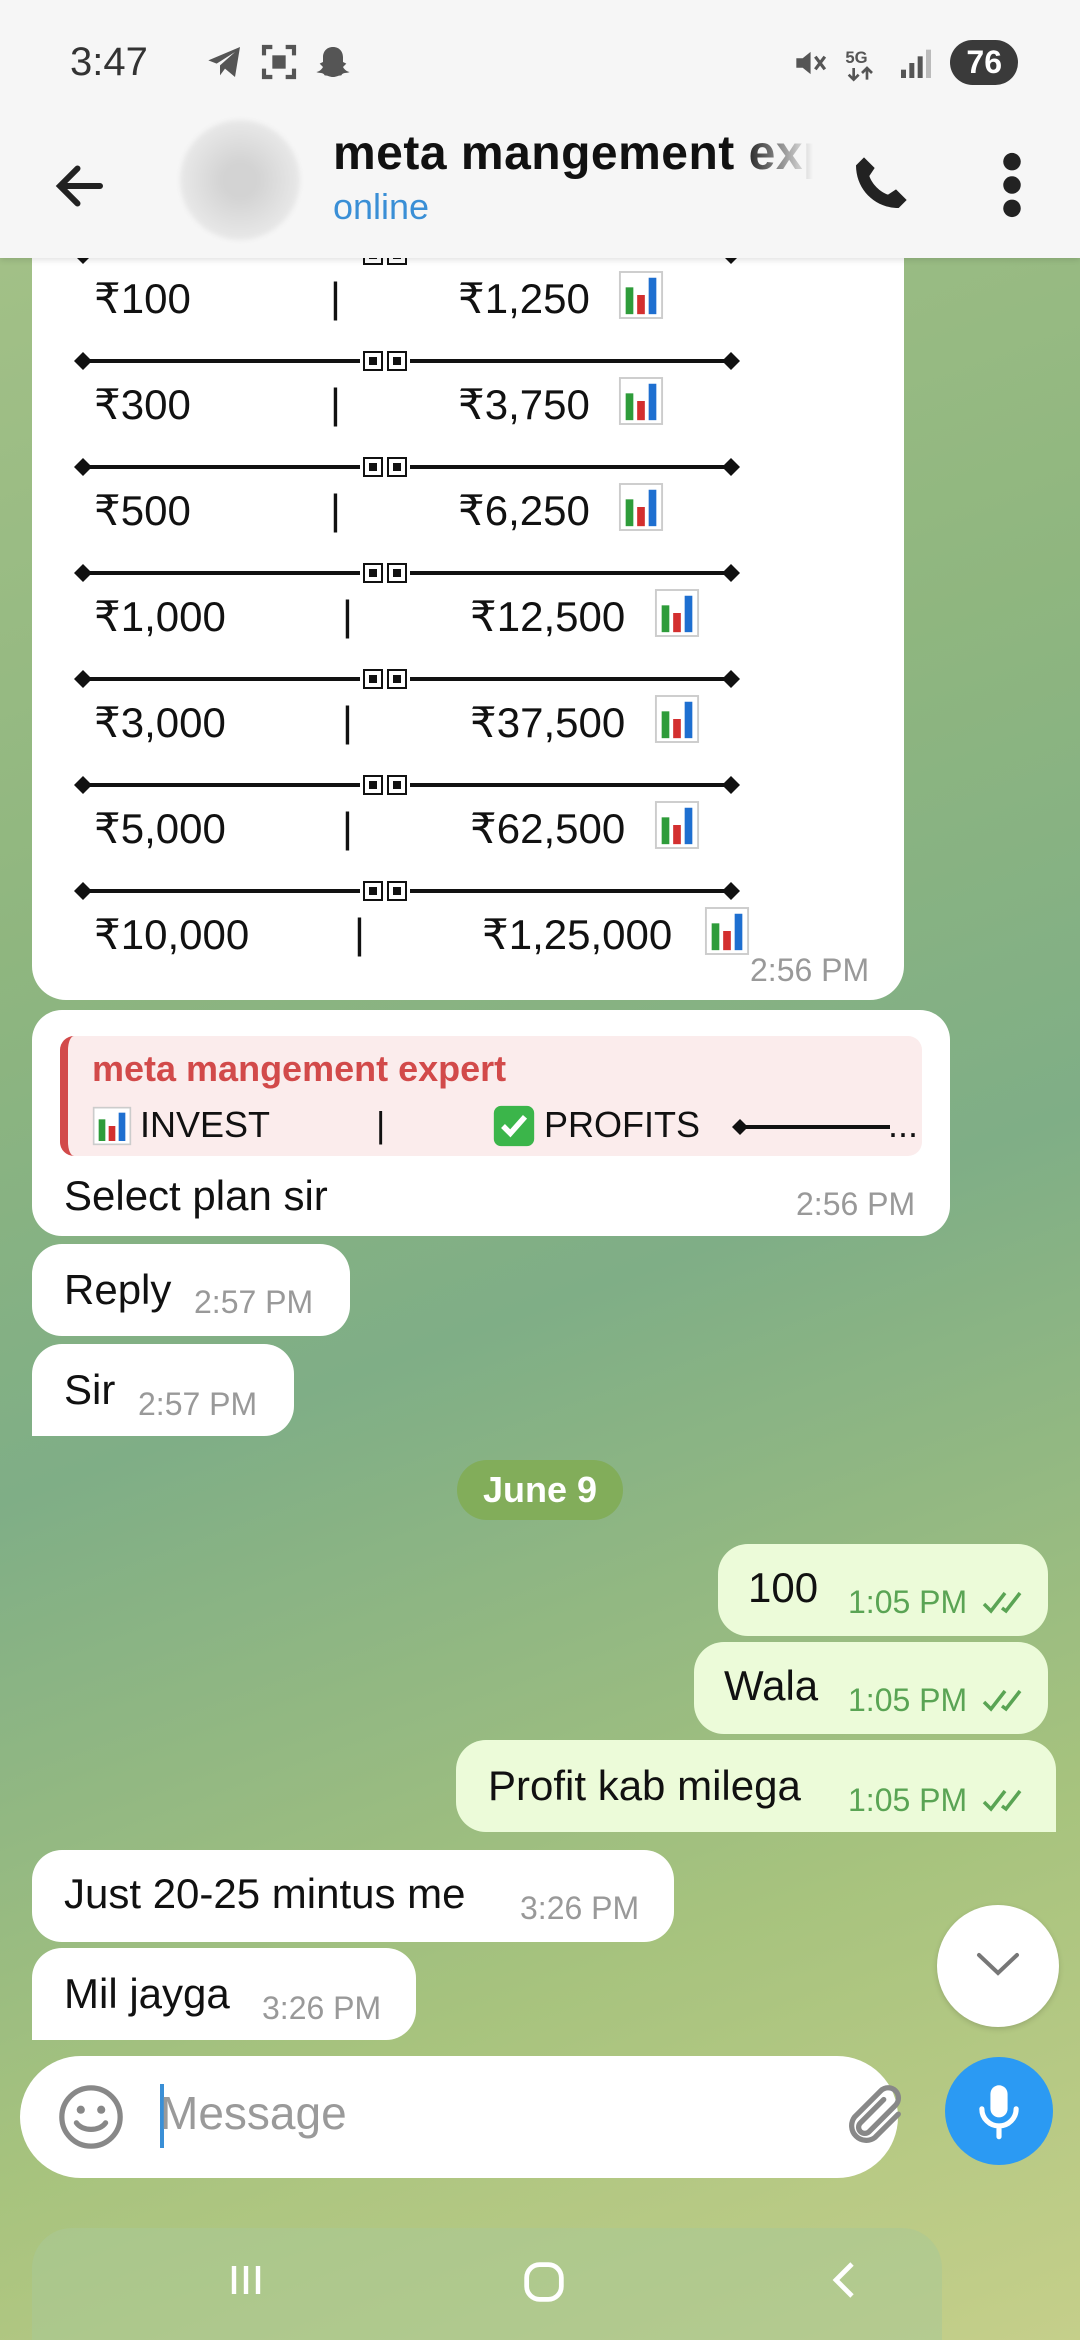 Image resolution: width=1080 pixels, height=2340 pixels. What do you see at coordinates (246, 2280) in the screenshot?
I see `recent-apps-icon` at bounding box center [246, 2280].